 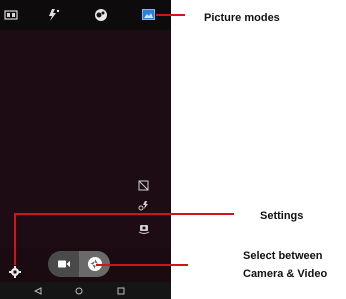 What do you see at coordinates (54, 15) in the screenshot?
I see `flash-auto-icon` at bounding box center [54, 15].